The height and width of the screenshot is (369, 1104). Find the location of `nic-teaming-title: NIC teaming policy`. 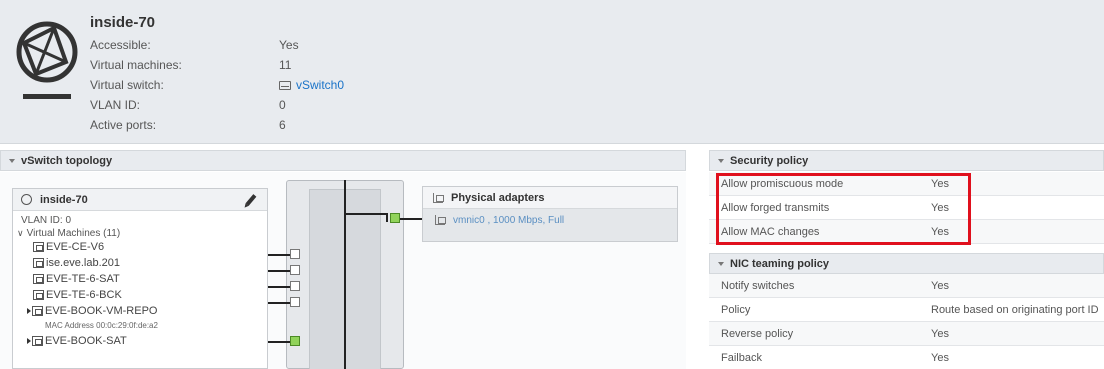

nic-teaming-title: NIC teaming policy is located at coordinates (780, 263).